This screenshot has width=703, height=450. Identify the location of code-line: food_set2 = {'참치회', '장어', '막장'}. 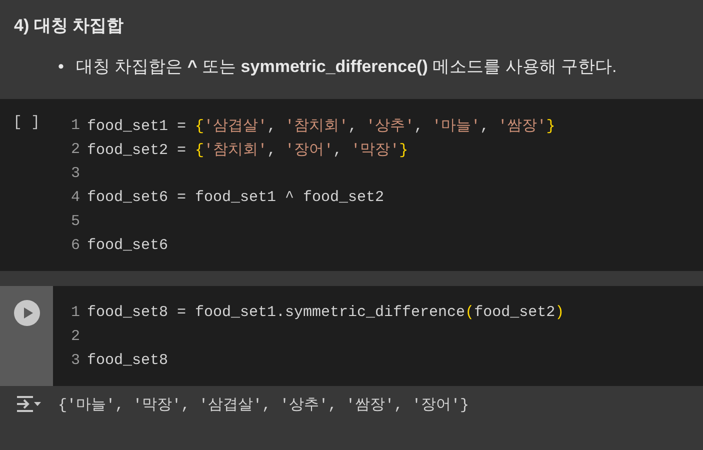
(247, 149).